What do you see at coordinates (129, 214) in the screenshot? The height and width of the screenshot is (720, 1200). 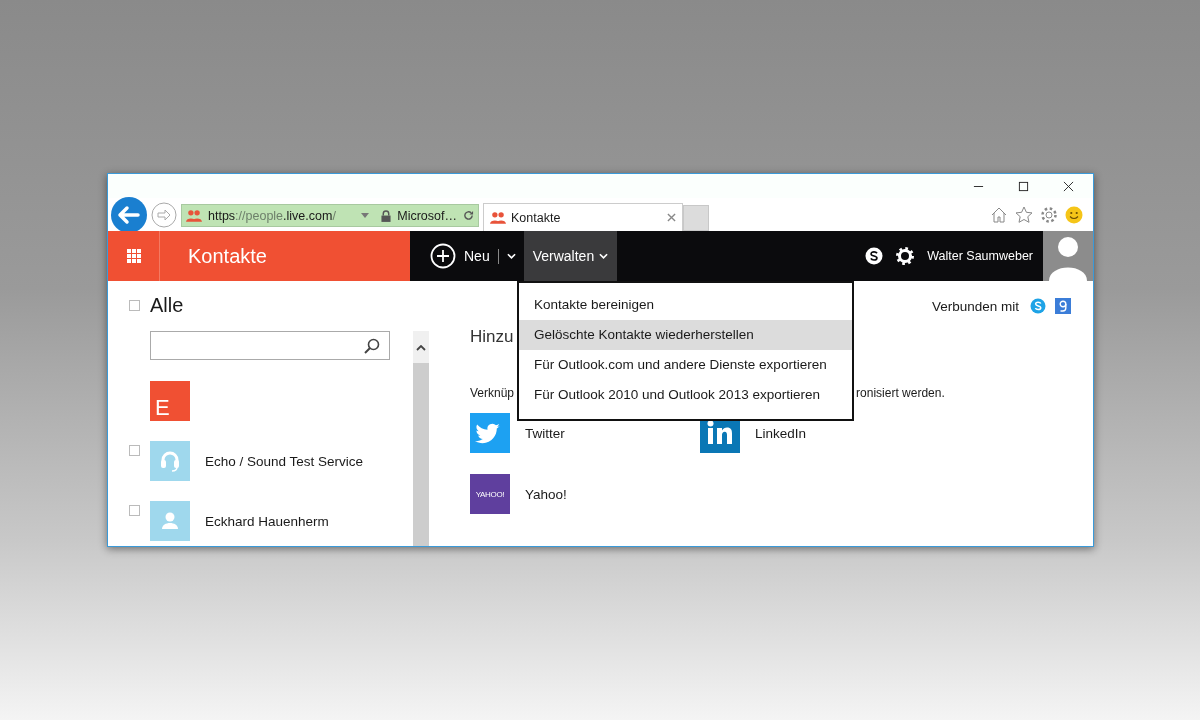 I see `back-icon` at bounding box center [129, 214].